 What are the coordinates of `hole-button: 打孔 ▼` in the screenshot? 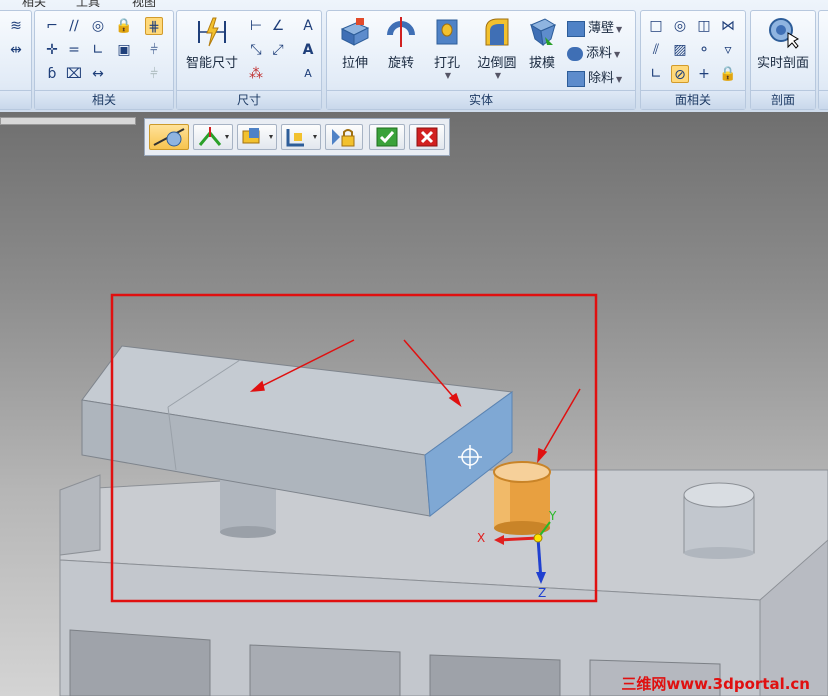 It's located at (447, 47).